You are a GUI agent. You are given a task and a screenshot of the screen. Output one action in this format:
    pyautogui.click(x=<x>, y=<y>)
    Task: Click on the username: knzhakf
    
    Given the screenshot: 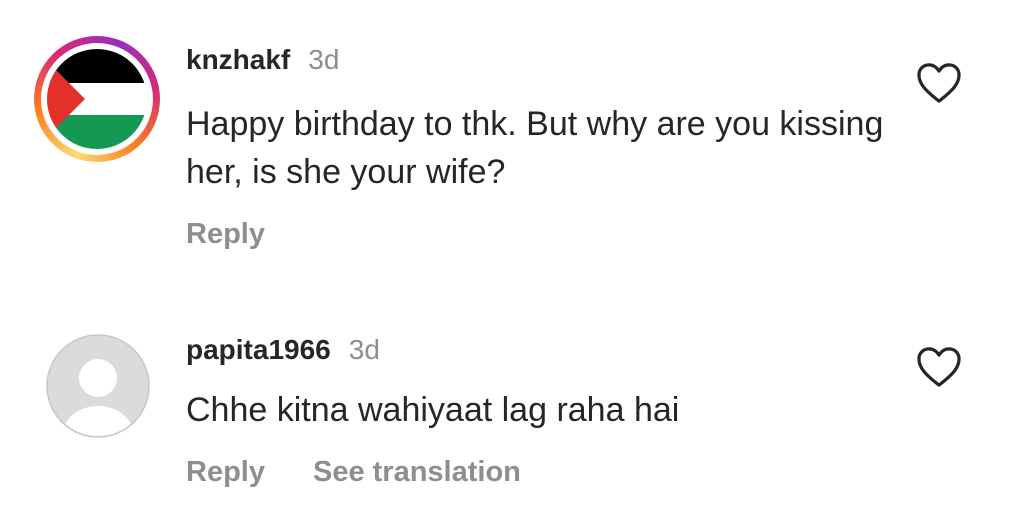 What is the action you would take?
    pyautogui.click(x=238, y=60)
    